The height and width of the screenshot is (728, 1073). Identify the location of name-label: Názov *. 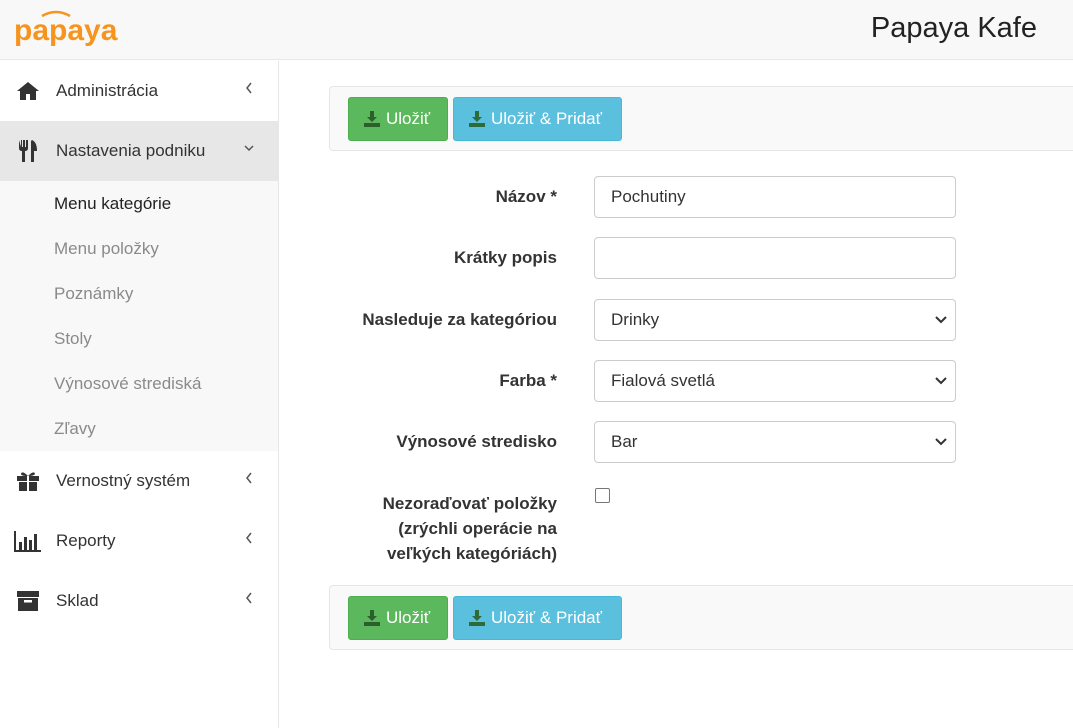
(526, 196).